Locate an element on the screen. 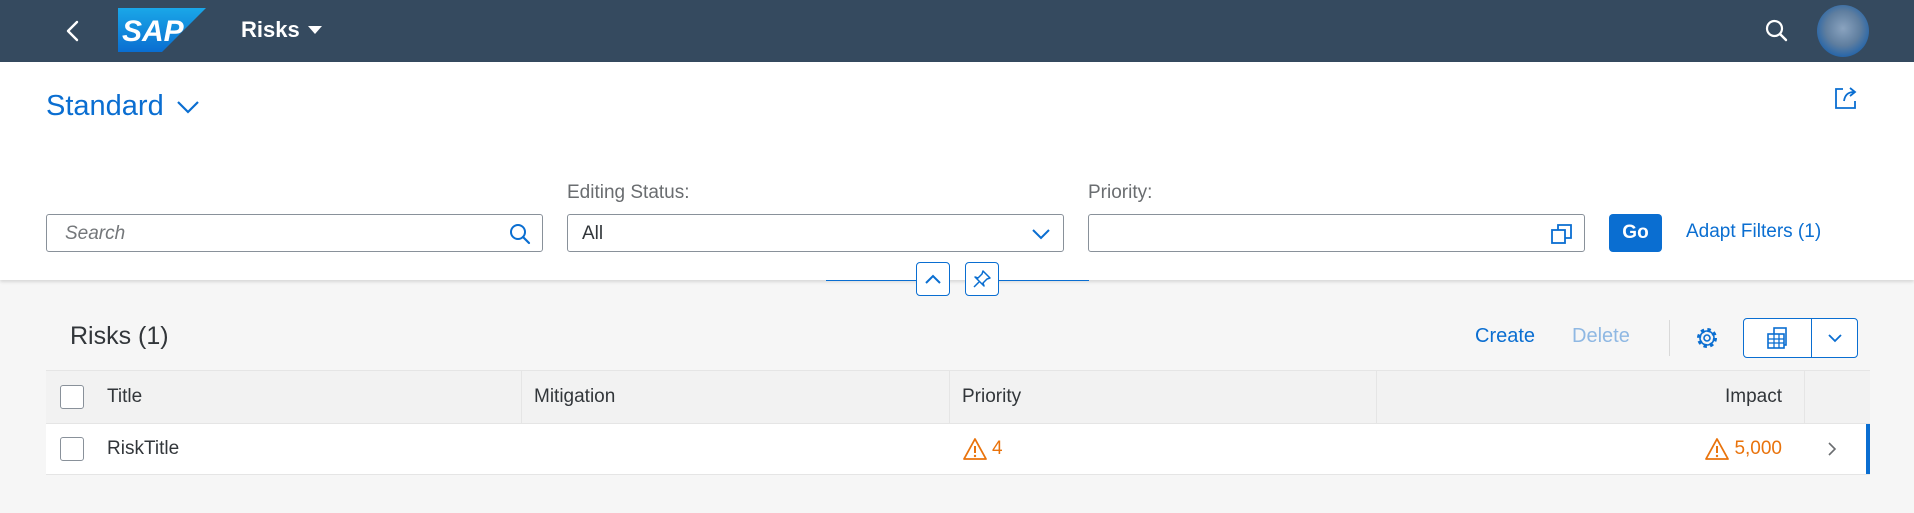  table-title: Risks (1) is located at coordinates (119, 336).